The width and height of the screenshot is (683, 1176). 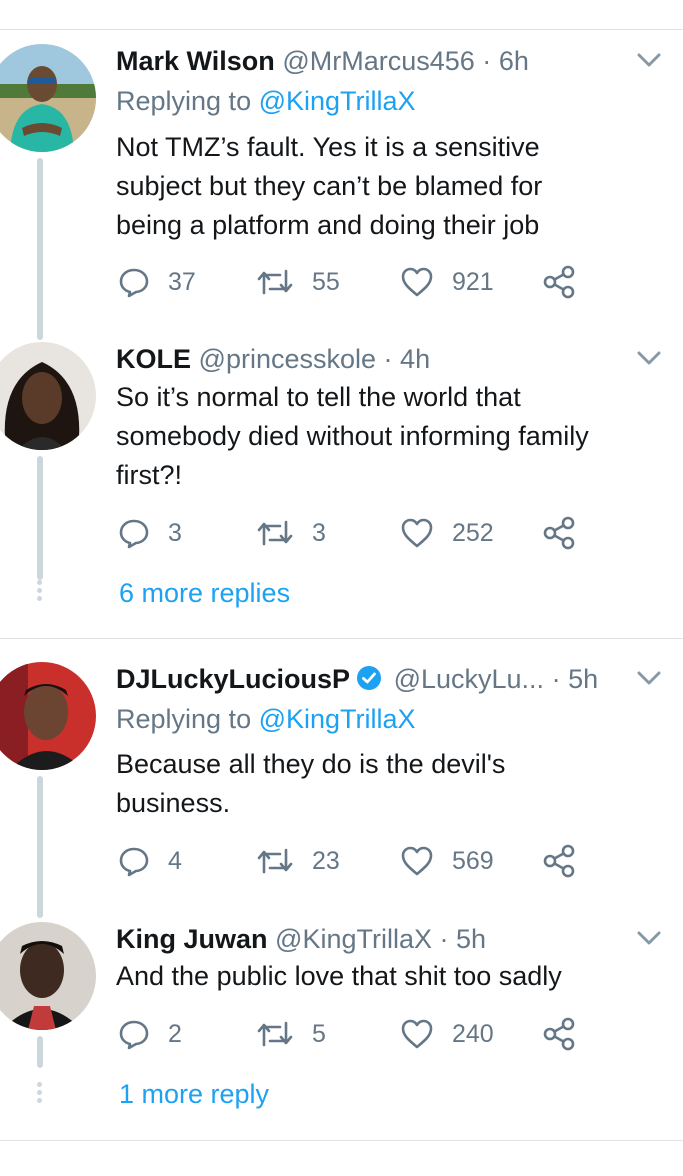 I want to click on tweet-text-line: Not TMZ’s fault. Yes it is a sensitive, so click(x=328, y=147).